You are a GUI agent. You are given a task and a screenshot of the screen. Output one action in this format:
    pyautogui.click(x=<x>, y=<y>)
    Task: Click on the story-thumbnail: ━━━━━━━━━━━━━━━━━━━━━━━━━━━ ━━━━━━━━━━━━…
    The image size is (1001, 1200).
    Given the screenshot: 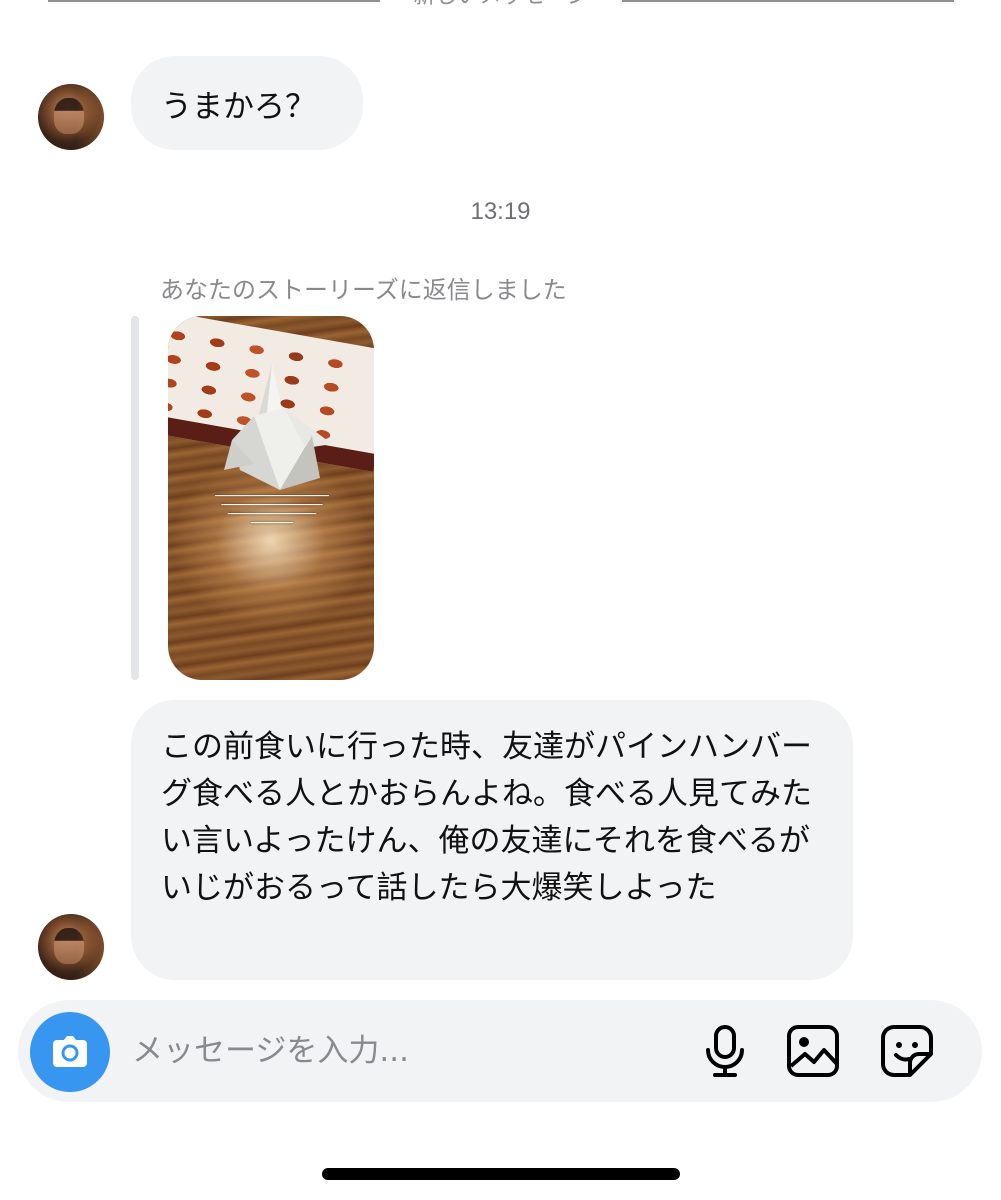 What is the action you would take?
    pyautogui.click(x=271, y=498)
    